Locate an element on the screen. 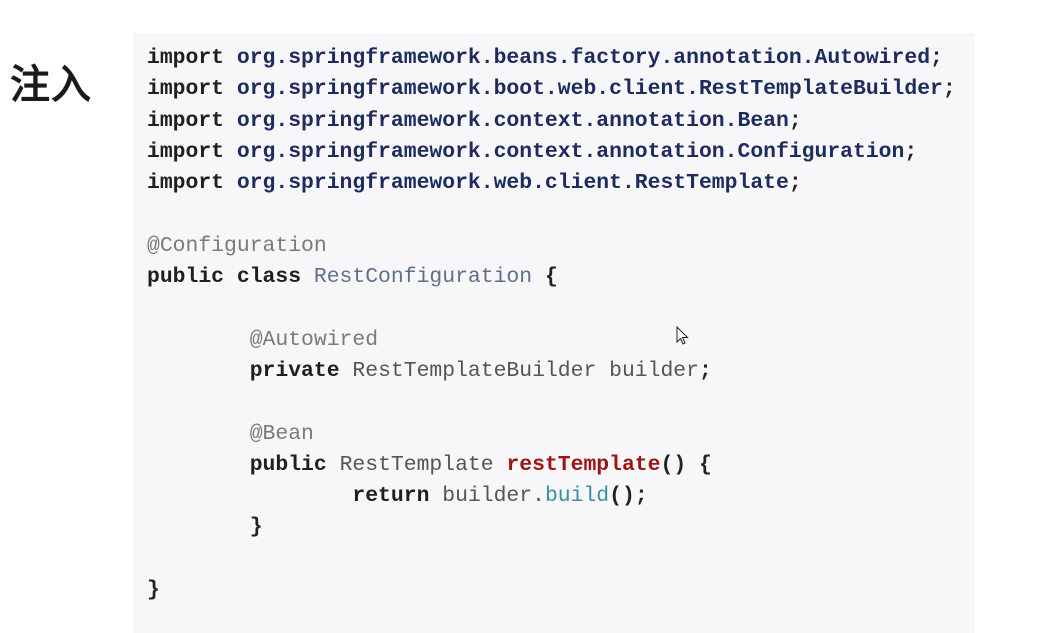 Image resolution: width=1041 pixels, height=633 pixels. code-line: public RestTemplate restTemplate() { is located at coordinates (551, 465).